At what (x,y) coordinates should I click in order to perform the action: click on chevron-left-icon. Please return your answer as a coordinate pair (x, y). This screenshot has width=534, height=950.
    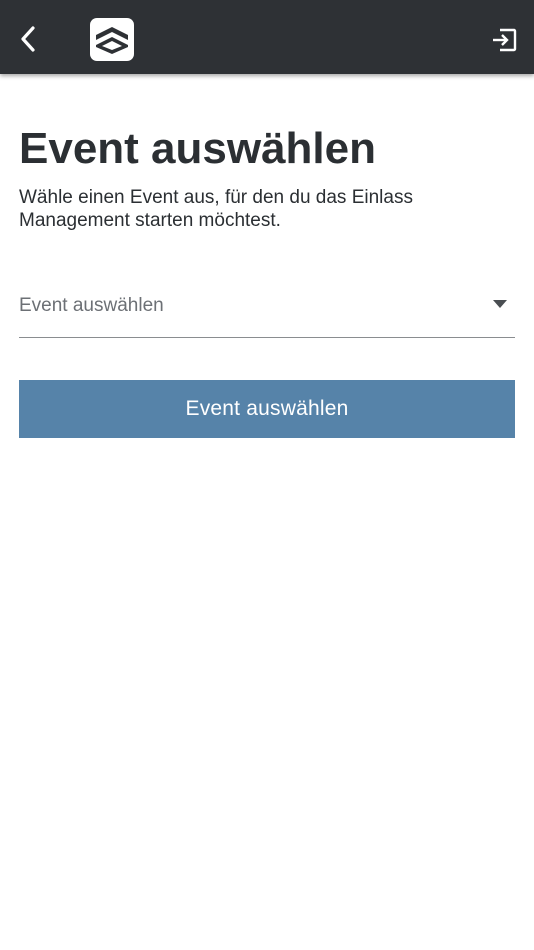
    Looking at the image, I should click on (28, 39).